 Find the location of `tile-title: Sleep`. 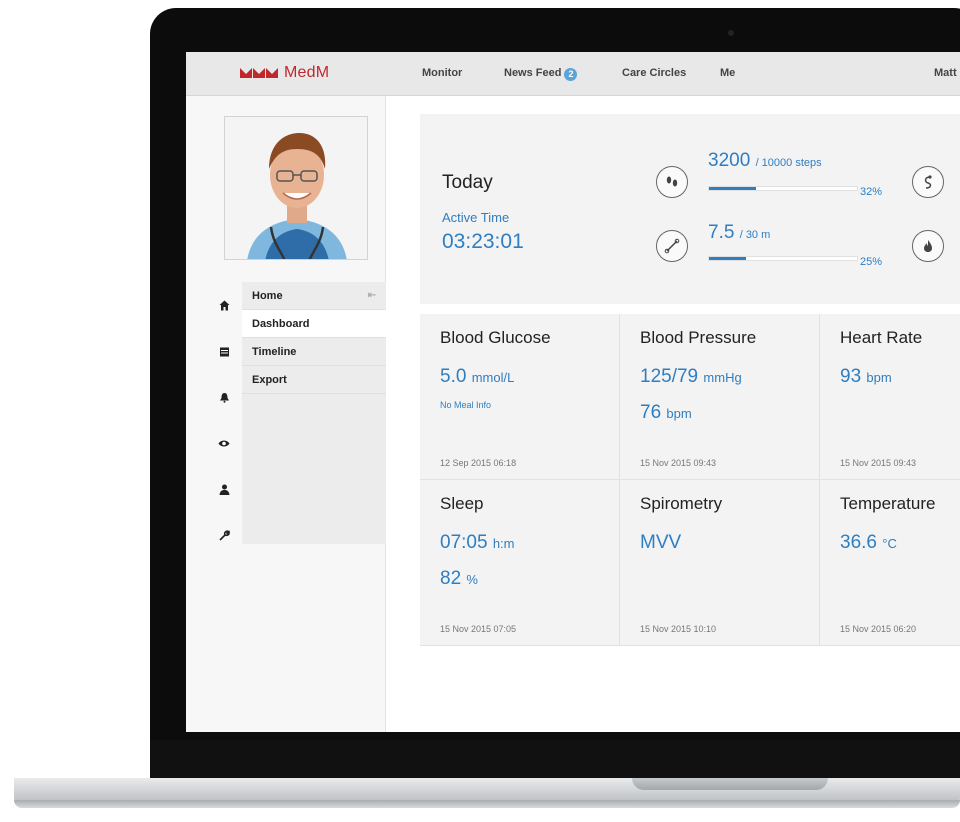

tile-title: Sleep is located at coordinates (462, 503).